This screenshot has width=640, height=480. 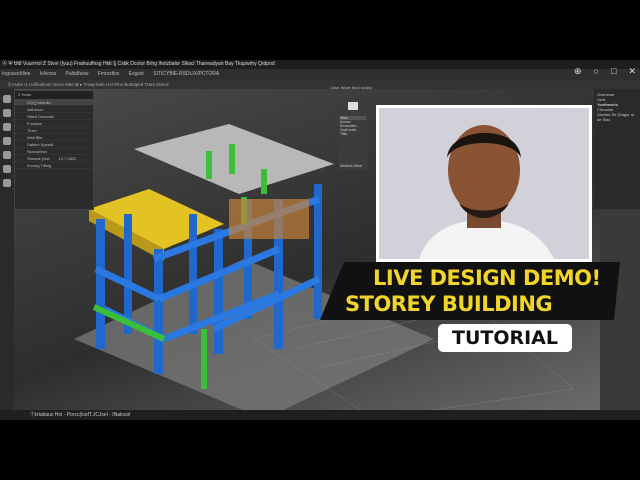 What do you see at coordinates (351, 87) in the screenshot?
I see `viewport-caption: Chiar Wlver bis Inocdioi` at bounding box center [351, 87].